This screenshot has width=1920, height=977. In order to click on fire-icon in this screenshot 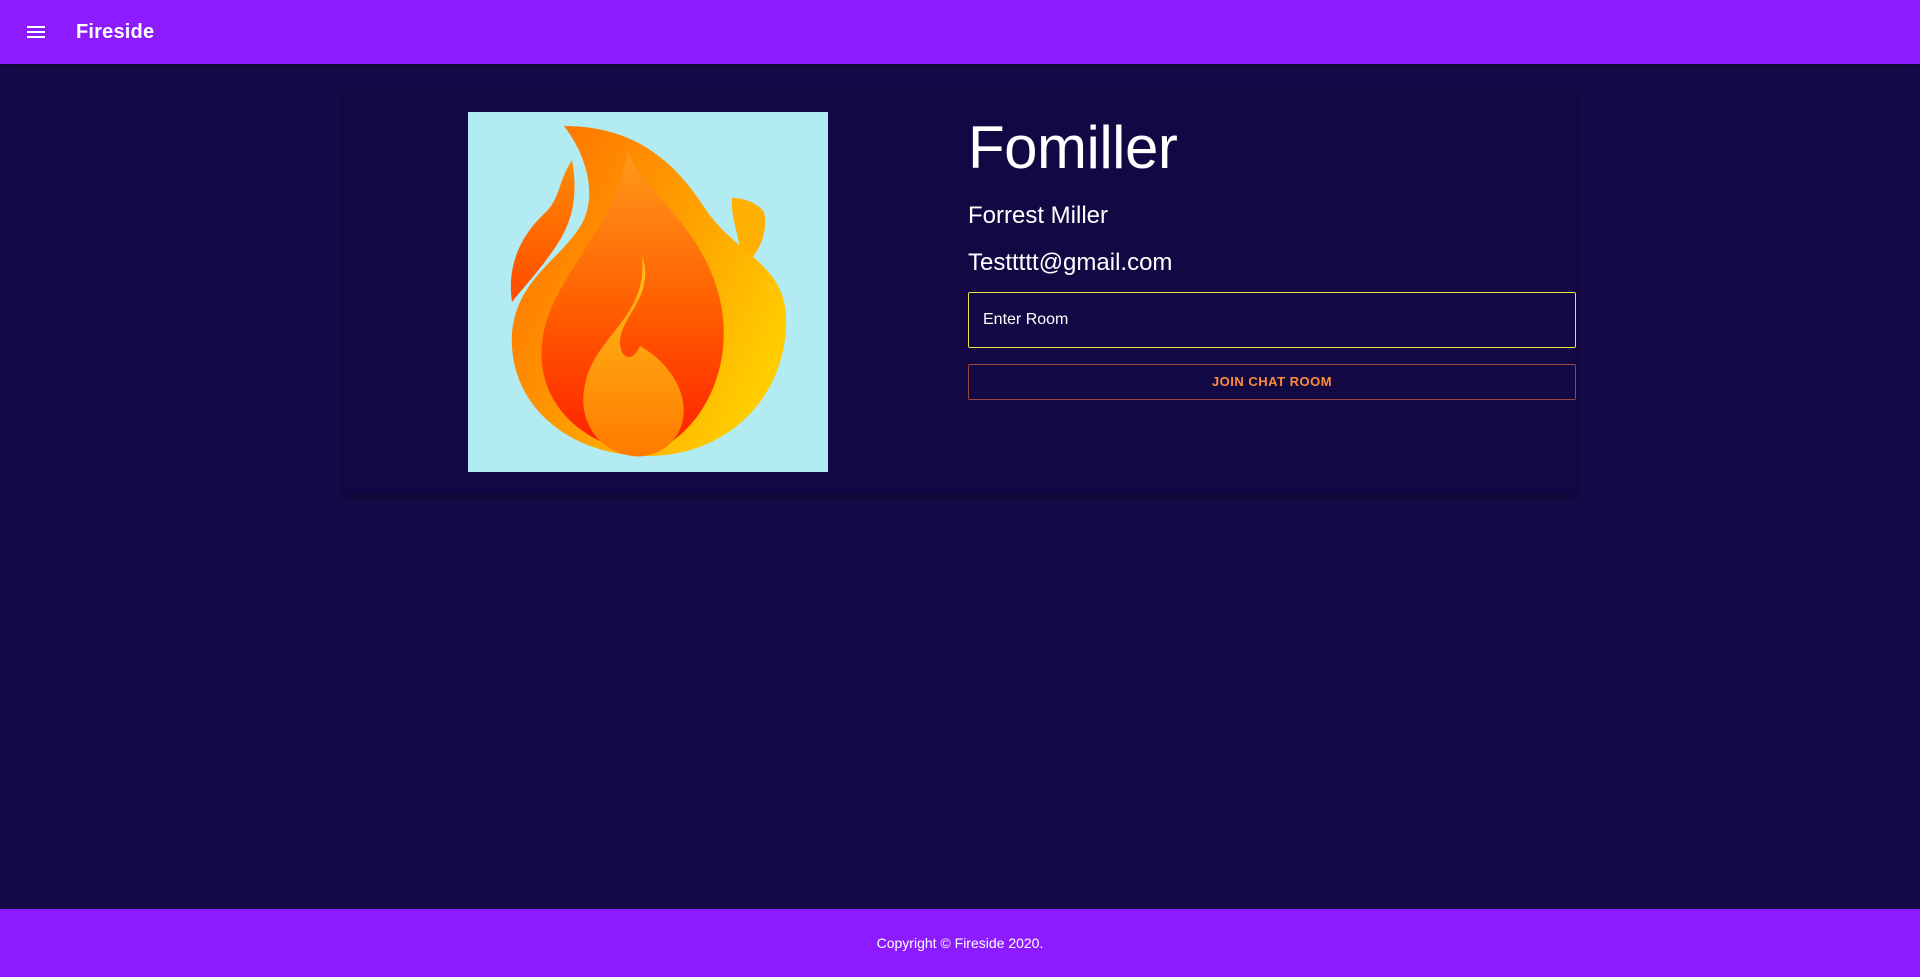, I will do `click(648, 291)`.